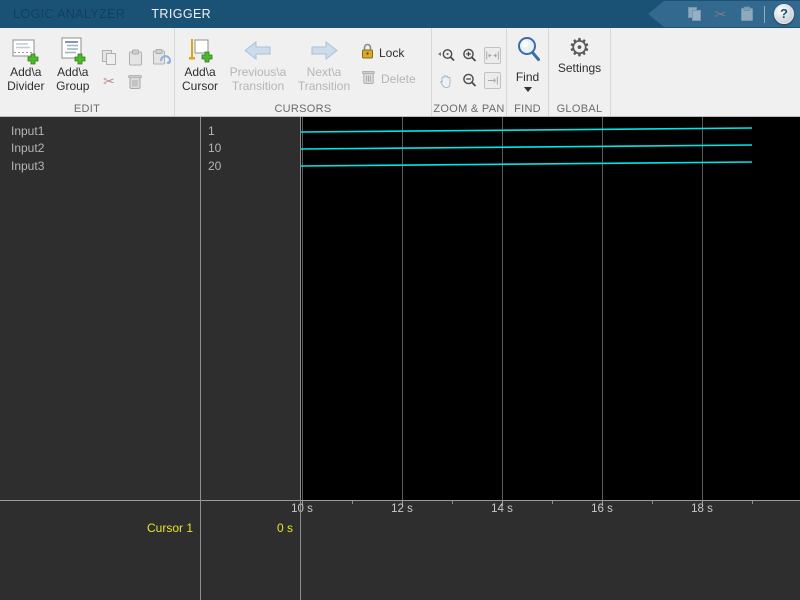  Describe the element at coordinates (579, 48) in the screenshot. I see `gear-icon: ⚙` at that location.